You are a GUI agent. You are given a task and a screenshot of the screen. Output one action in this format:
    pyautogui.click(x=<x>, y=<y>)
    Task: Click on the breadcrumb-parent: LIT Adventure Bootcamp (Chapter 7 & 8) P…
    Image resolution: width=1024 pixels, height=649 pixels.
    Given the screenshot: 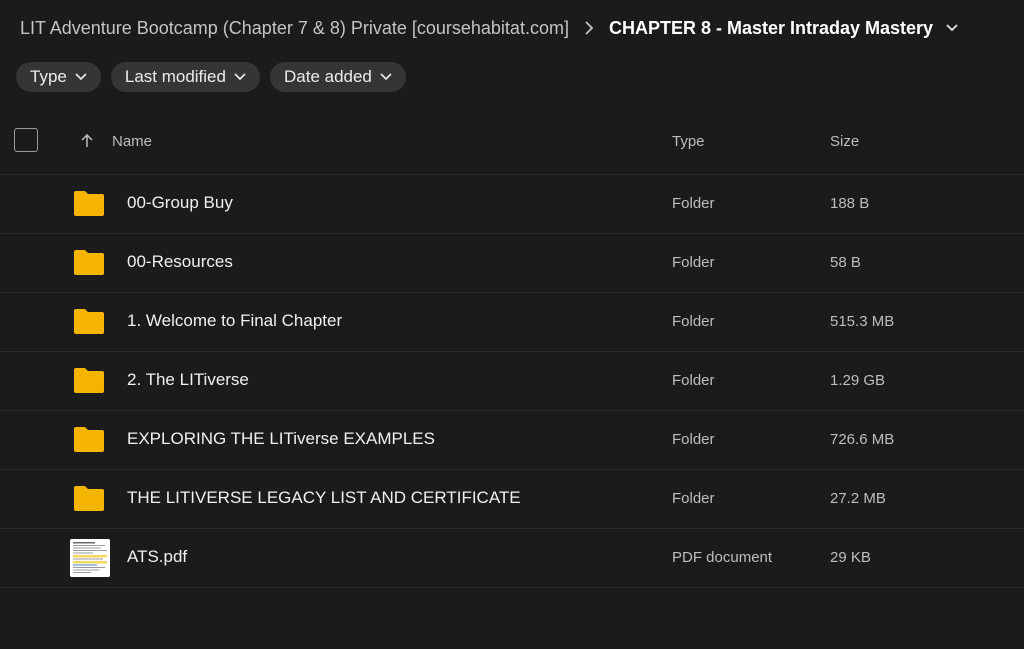 What is the action you would take?
    pyautogui.click(x=294, y=28)
    